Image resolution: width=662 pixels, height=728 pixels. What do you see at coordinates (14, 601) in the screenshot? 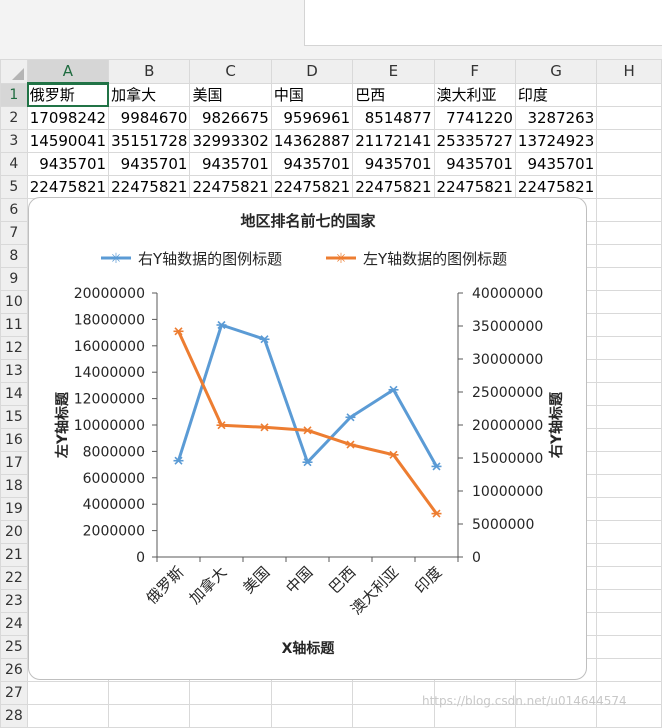
I see `row-header: 23` at bounding box center [14, 601].